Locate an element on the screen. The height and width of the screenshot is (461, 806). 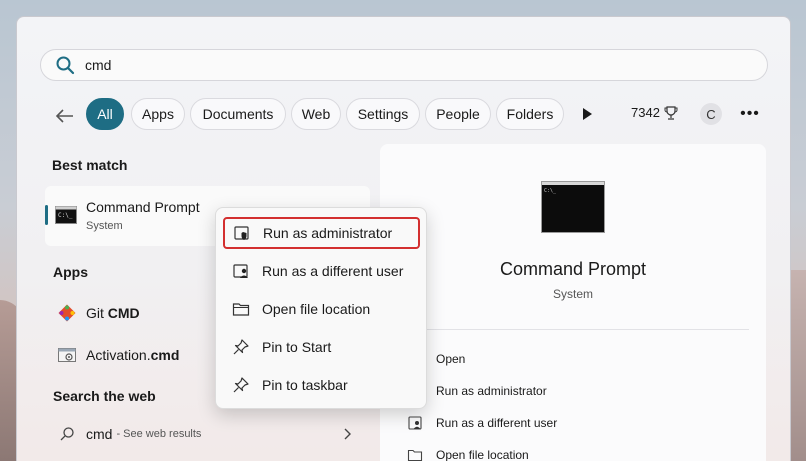
back-arrow-icon is located at coordinates (65, 116).